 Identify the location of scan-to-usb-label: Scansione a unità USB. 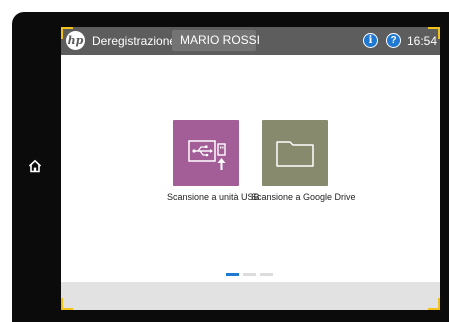
(213, 197).